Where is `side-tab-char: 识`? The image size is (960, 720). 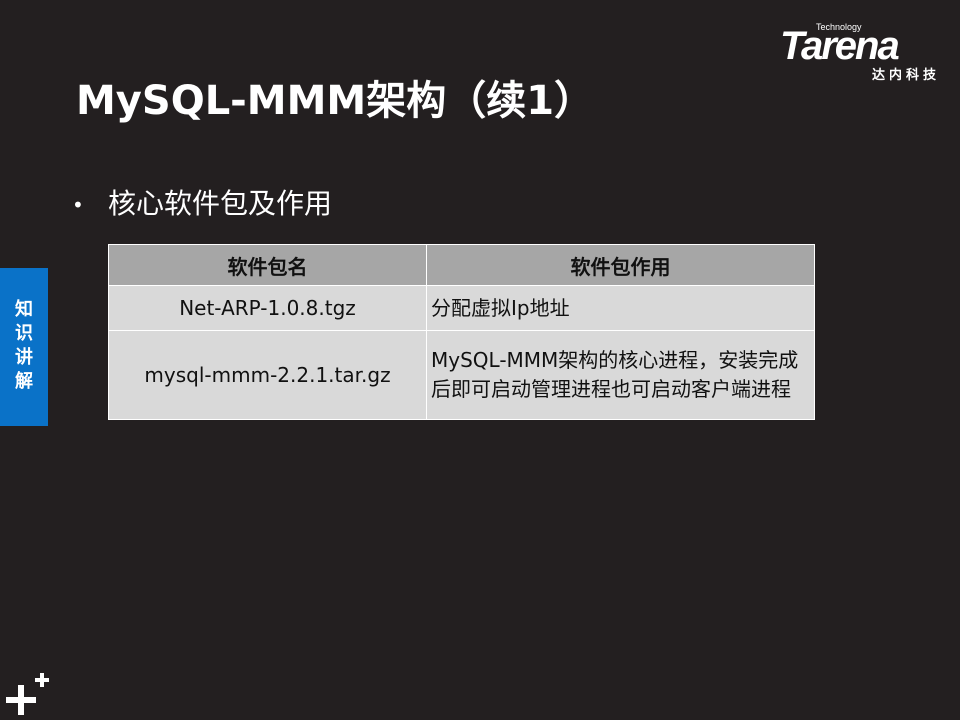 side-tab-char: 识 is located at coordinates (24, 333).